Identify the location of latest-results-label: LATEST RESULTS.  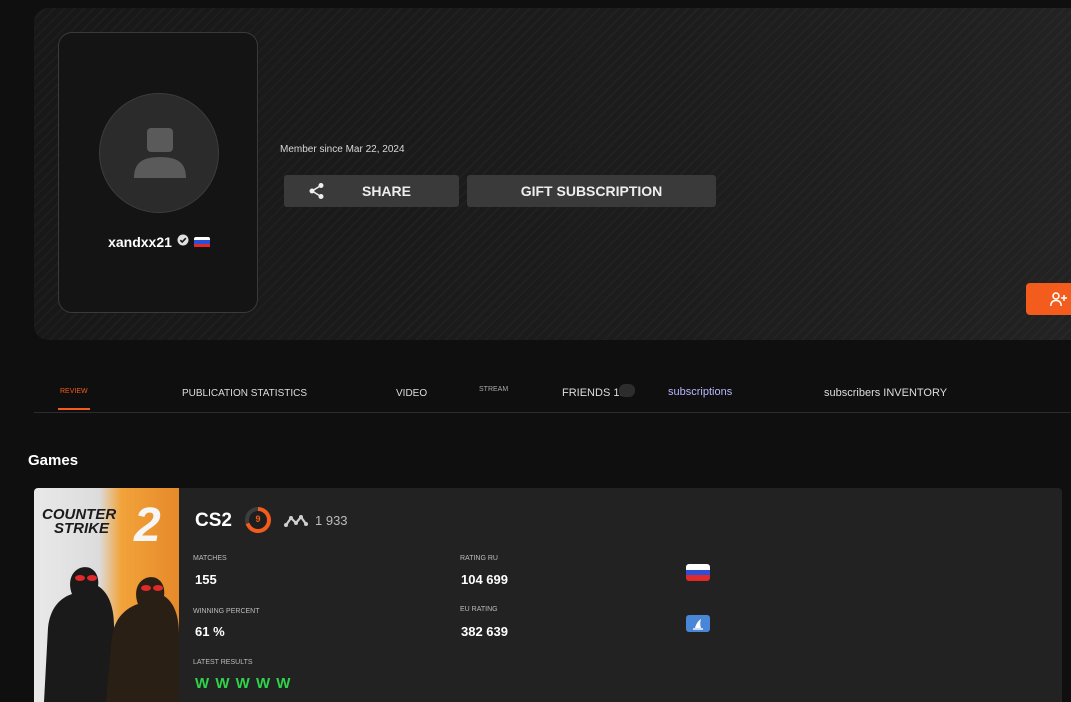
(223, 662).